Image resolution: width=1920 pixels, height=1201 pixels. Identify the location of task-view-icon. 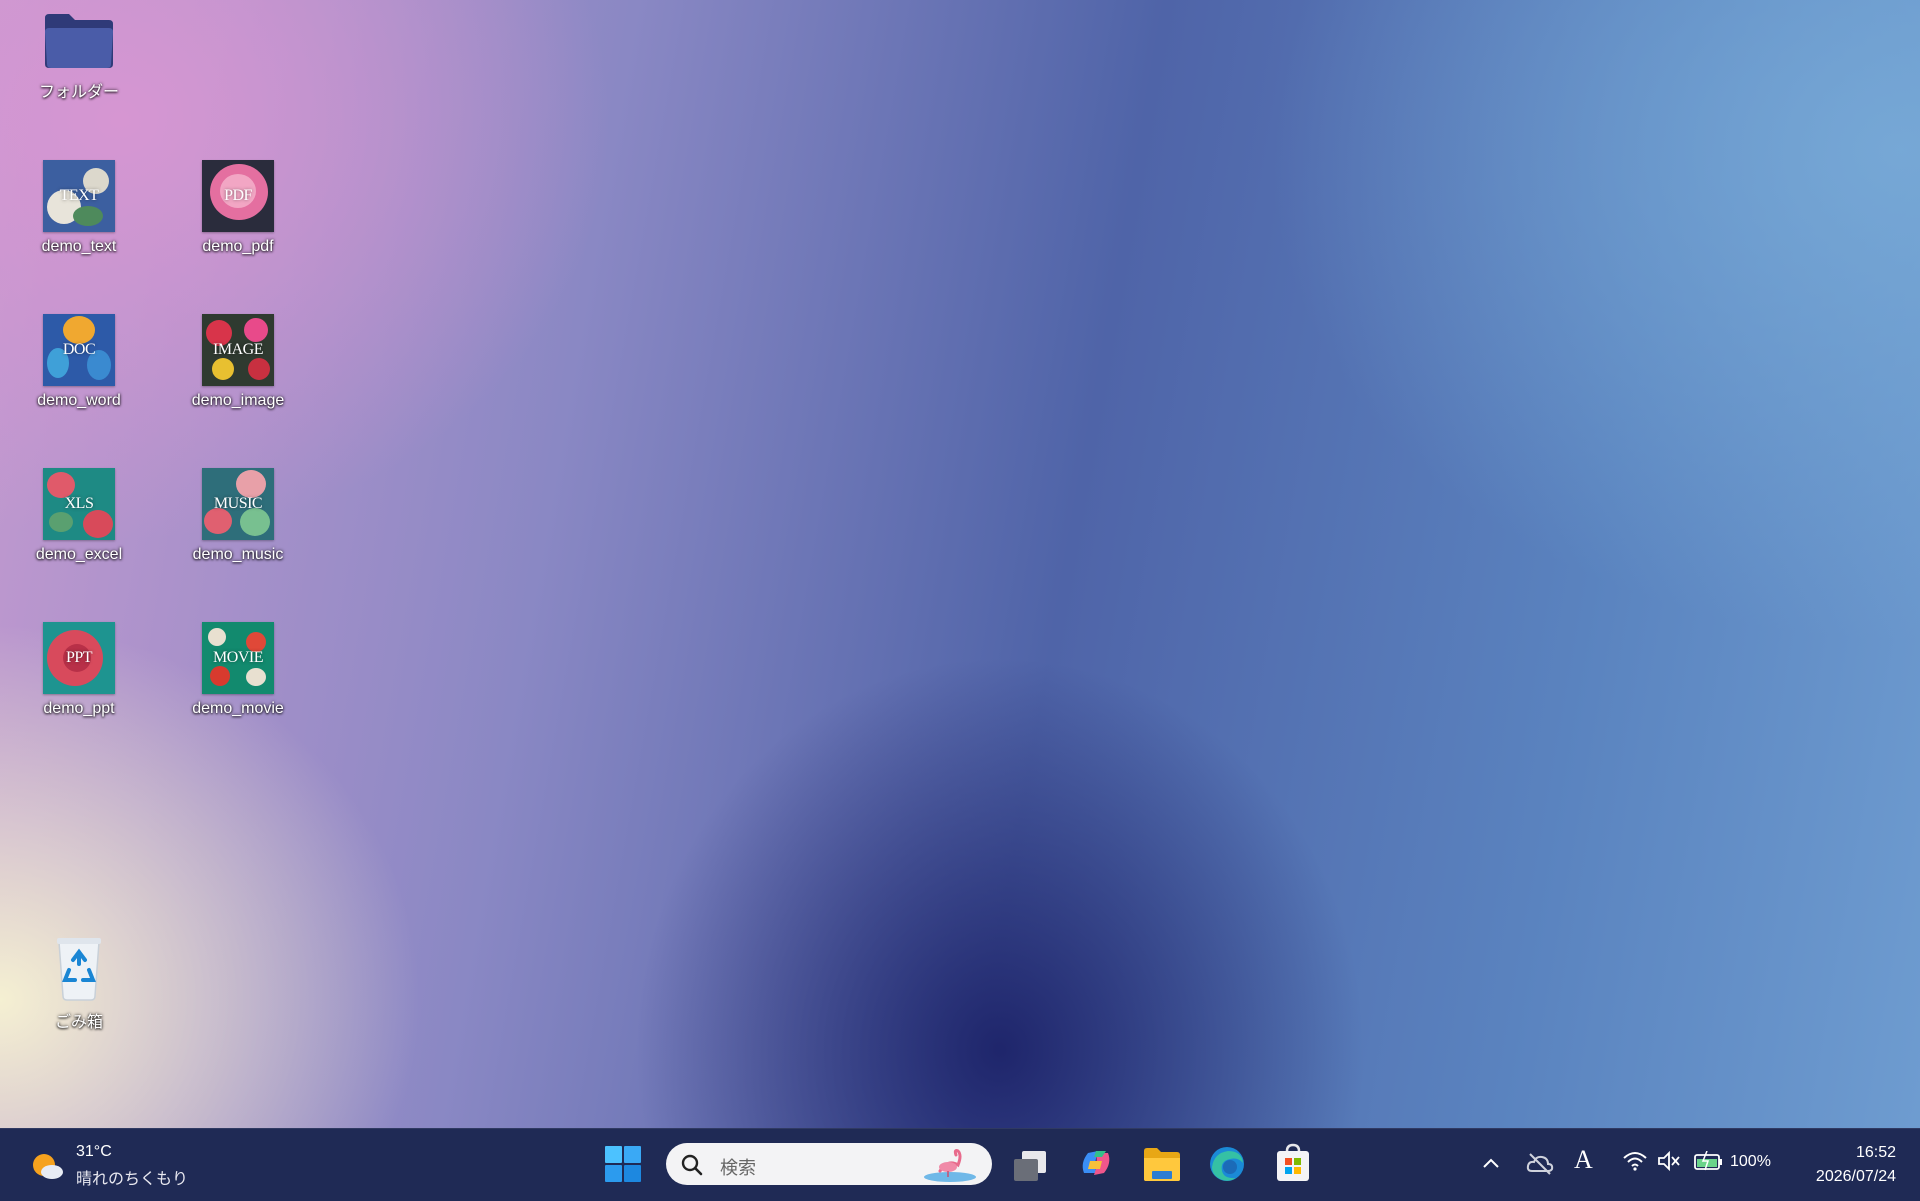
(1030, 1167).